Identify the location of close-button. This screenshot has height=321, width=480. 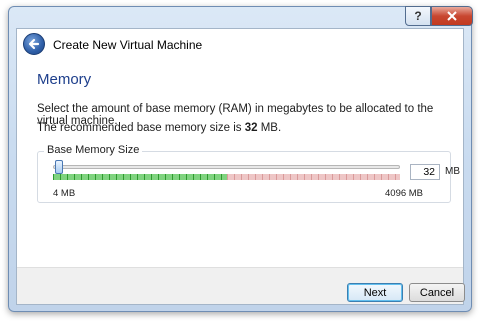
(452, 16).